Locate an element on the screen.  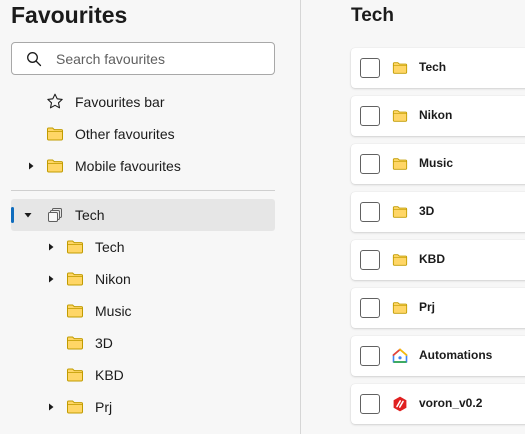
collections-icon is located at coordinates (55, 215).